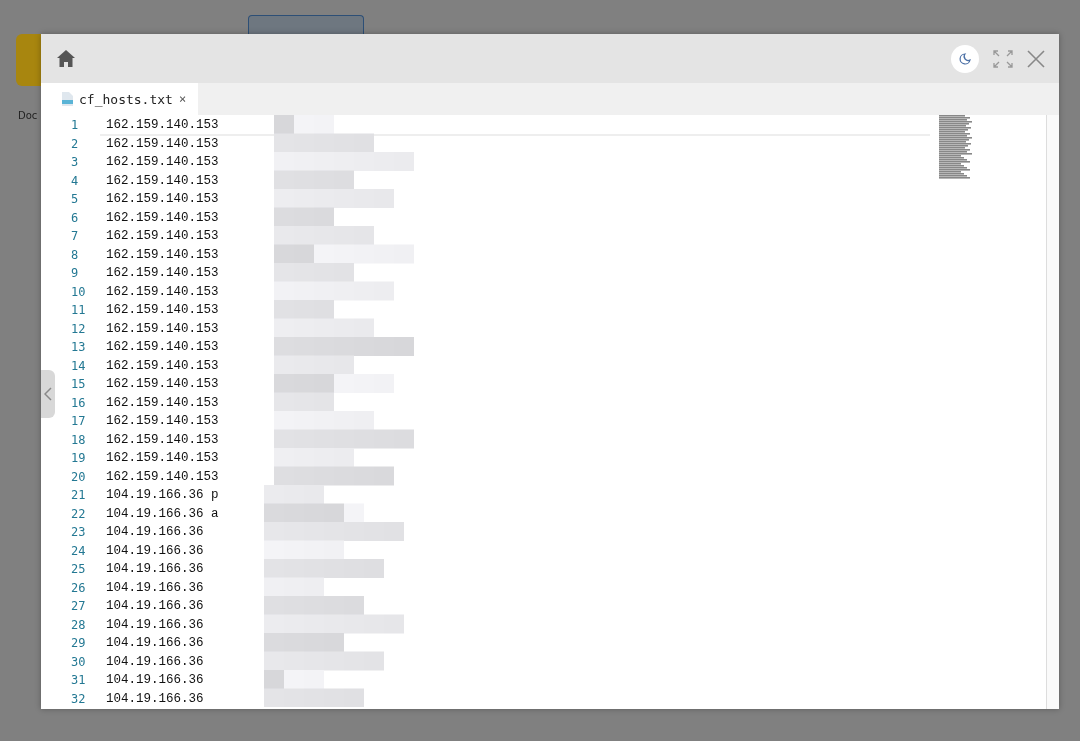 This screenshot has height=741, width=1080. Describe the element at coordinates (75, 181) in the screenshot. I see `line-number: 4` at that location.